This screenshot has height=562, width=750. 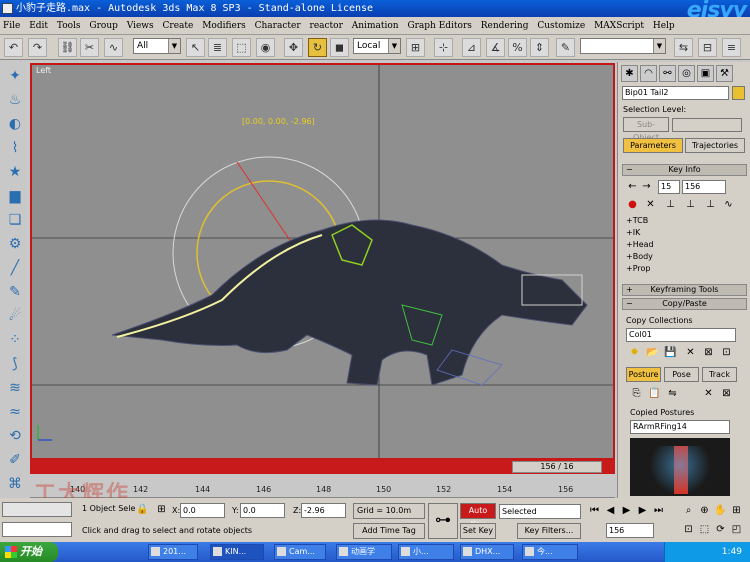 What do you see at coordinates (704, 529) in the screenshot?
I see `region-zoom-icon: ⬚` at bounding box center [704, 529].